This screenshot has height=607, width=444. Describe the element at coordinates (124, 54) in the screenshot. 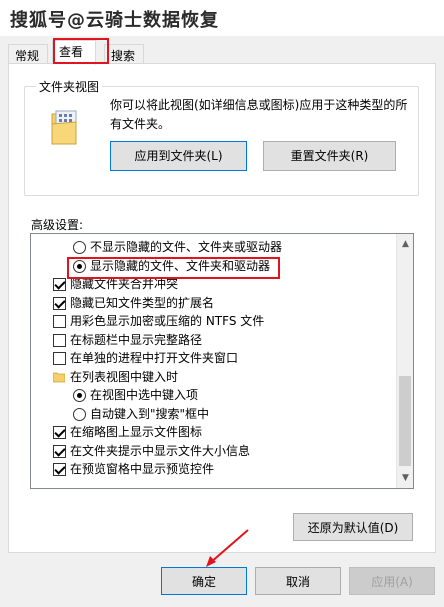

I see `tab-search: 搜索` at that location.